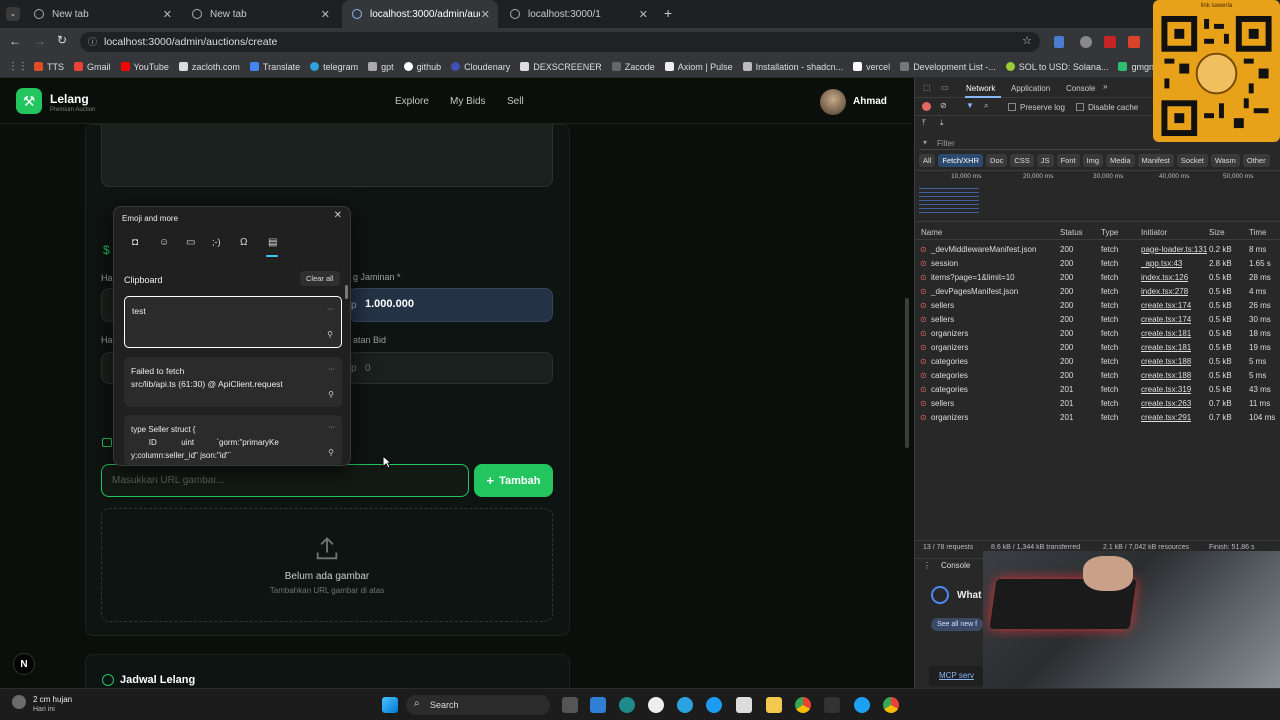 This screenshot has height=720, width=1280. Describe the element at coordinates (926, 106) in the screenshot. I see `record-icon` at that location.